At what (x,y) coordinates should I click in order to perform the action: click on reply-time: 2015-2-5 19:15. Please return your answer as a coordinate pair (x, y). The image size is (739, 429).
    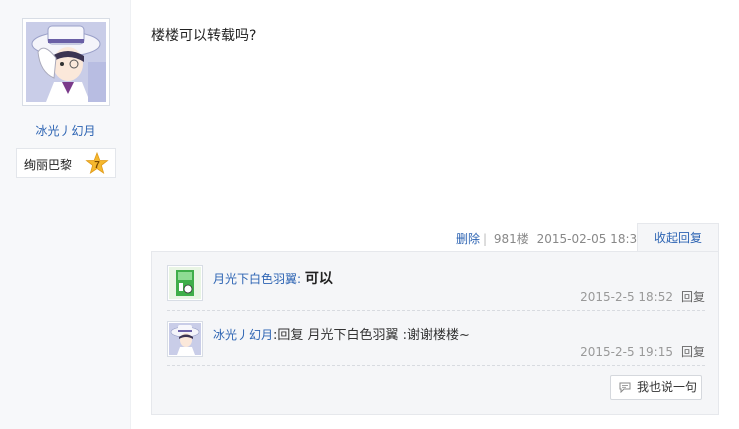
    Looking at the image, I should click on (626, 352).